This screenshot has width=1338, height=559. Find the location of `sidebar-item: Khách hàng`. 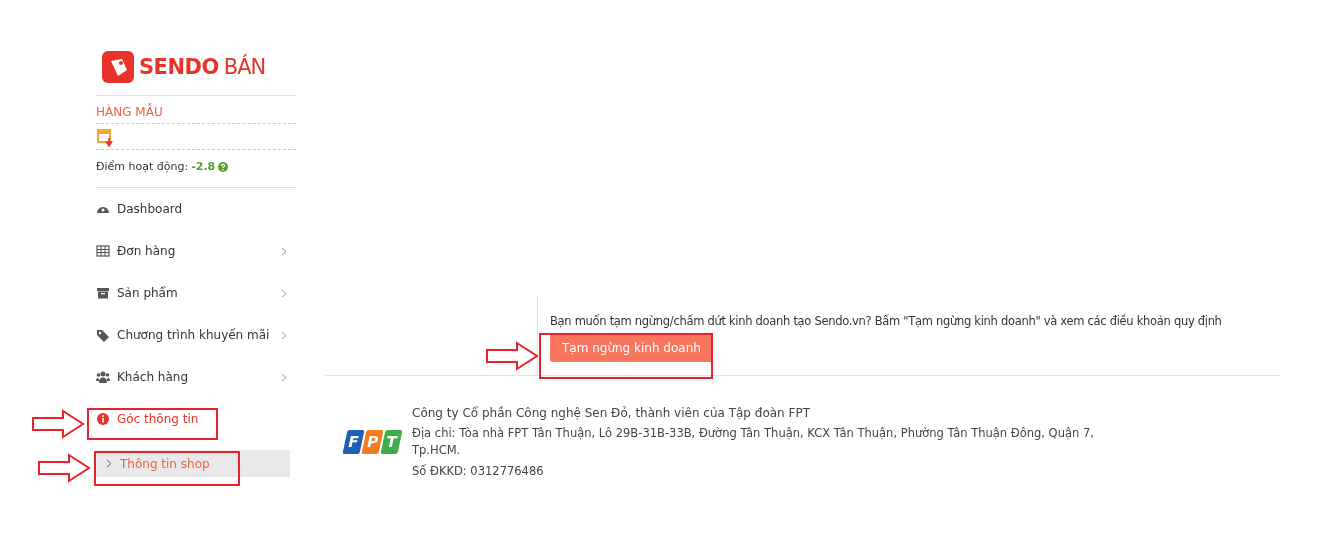

sidebar-item: Khách hàng is located at coordinates (196, 377).